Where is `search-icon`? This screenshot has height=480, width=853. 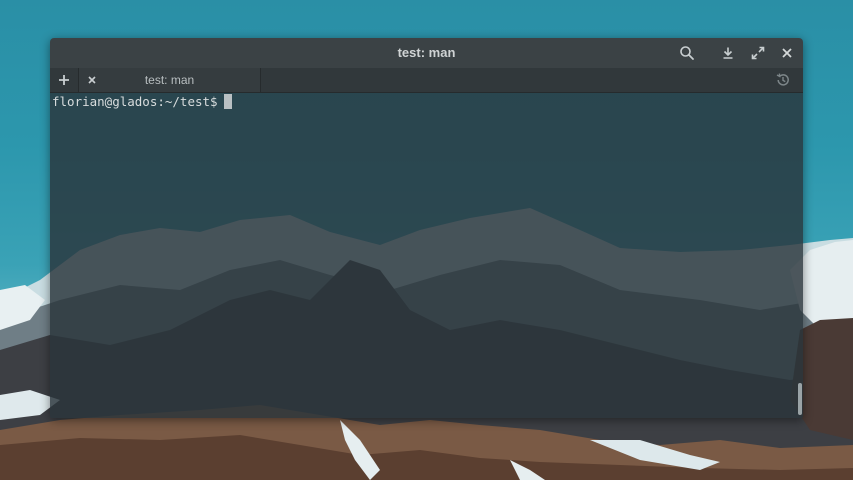 search-icon is located at coordinates (687, 53).